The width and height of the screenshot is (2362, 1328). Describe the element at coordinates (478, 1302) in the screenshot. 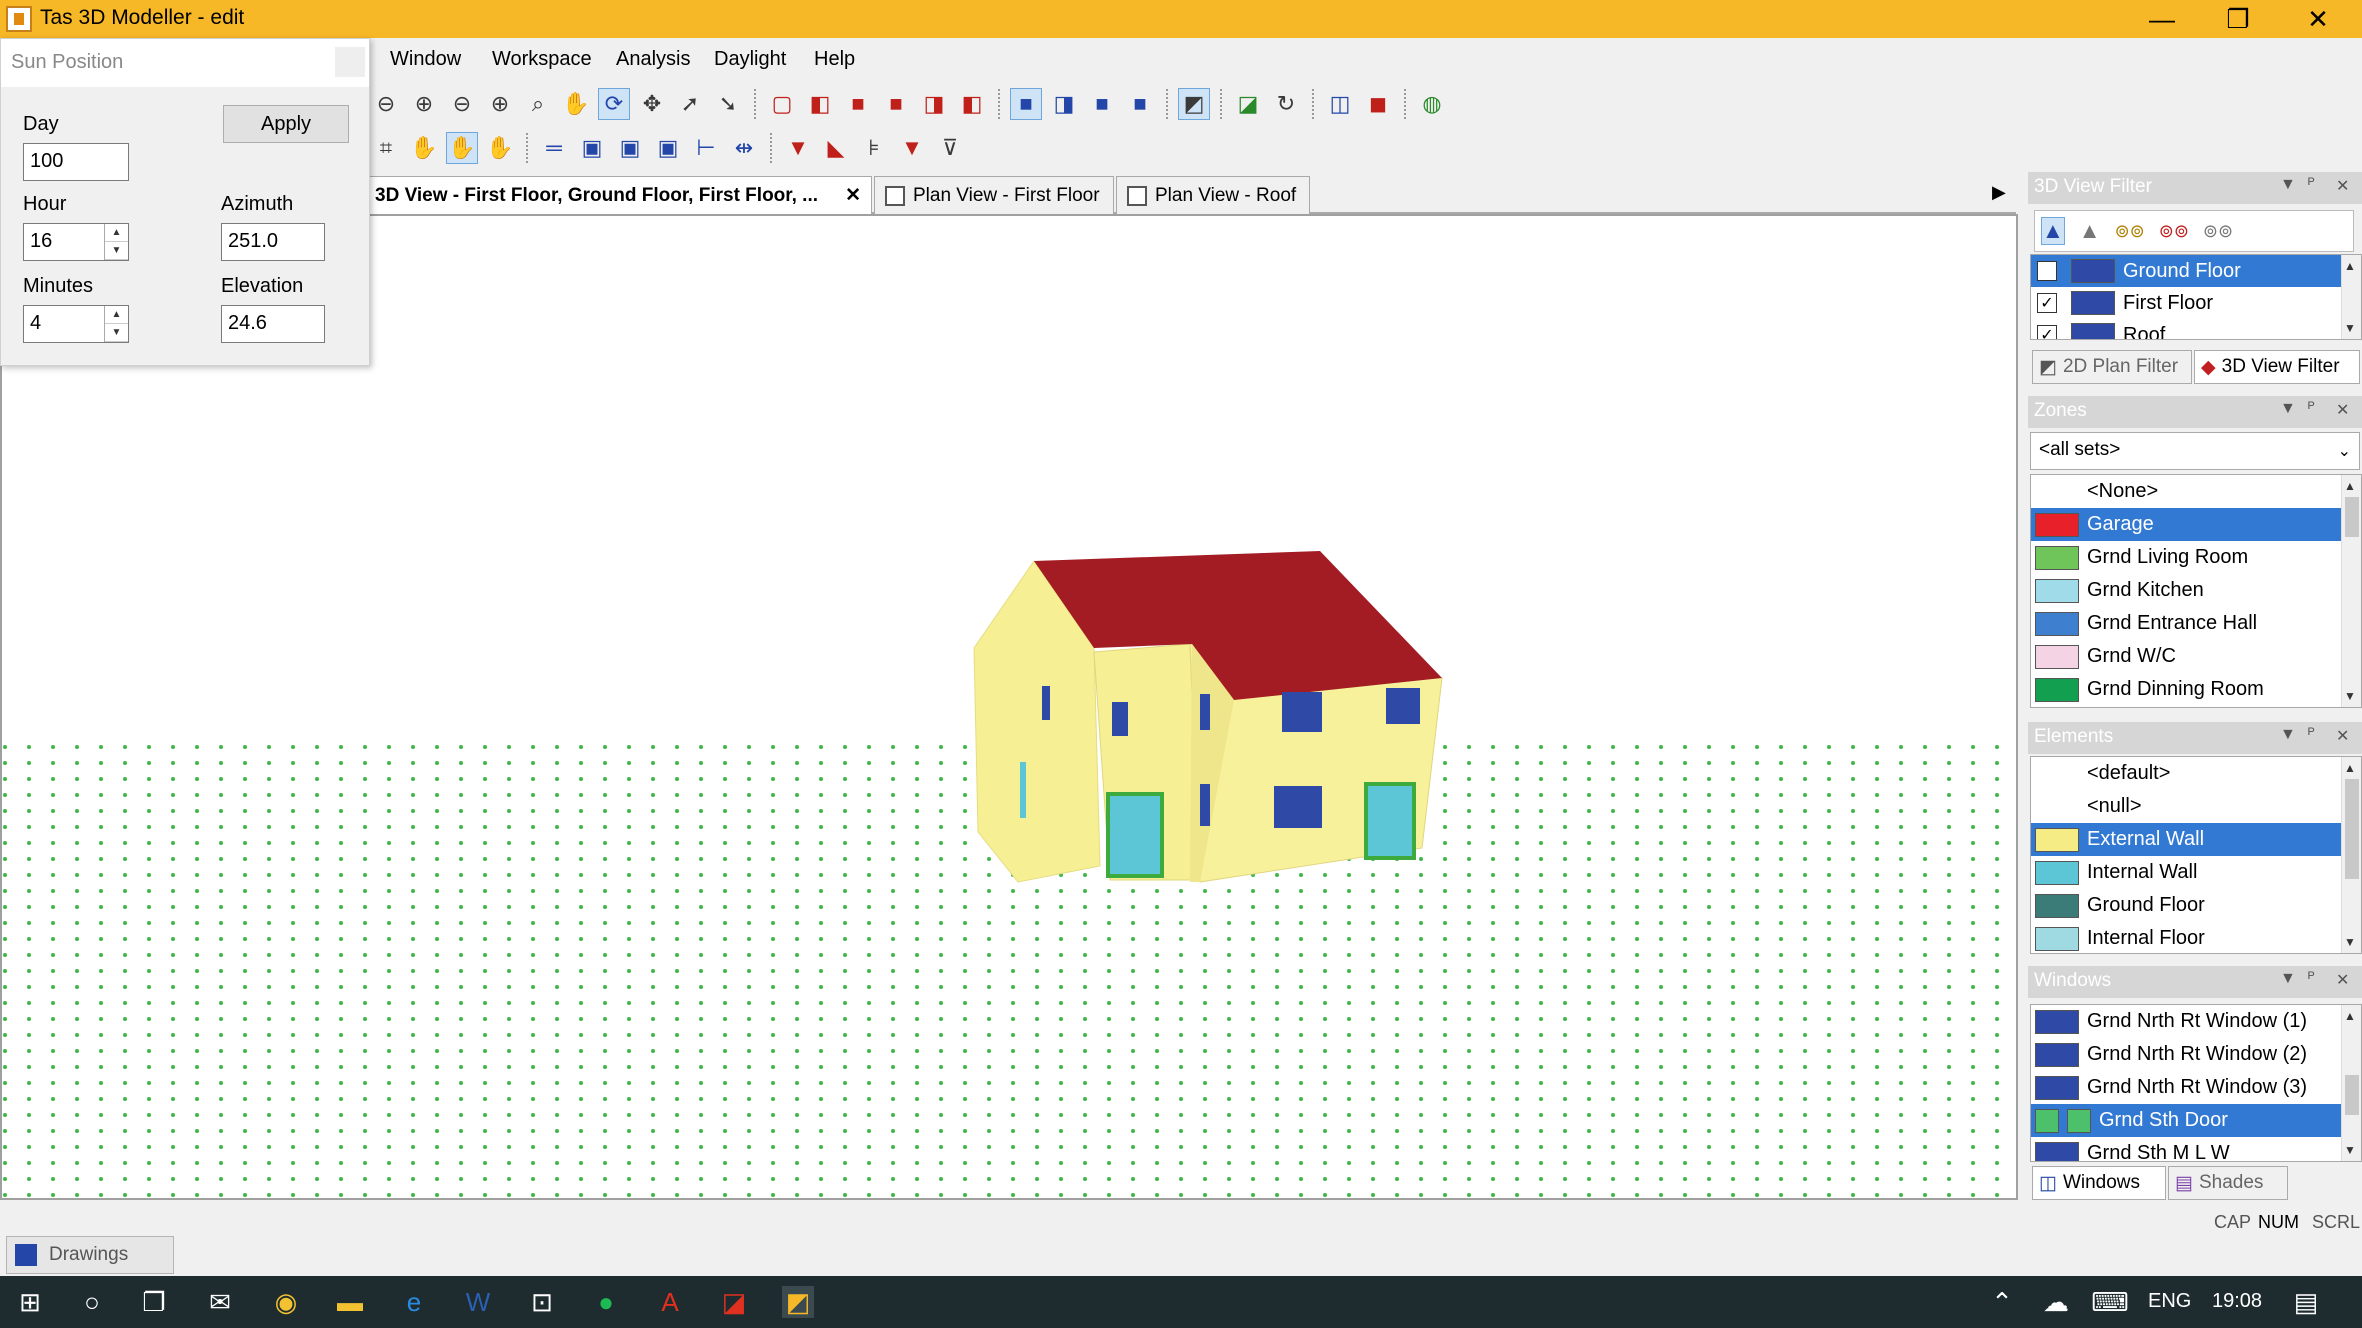

I see `word-icon: W` at that location.